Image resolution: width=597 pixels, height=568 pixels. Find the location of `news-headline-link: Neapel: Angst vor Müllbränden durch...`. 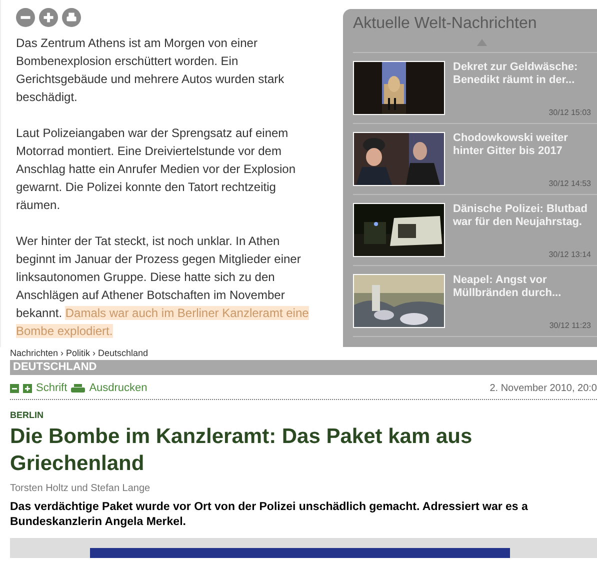

news-headline-link: Neapel: Angst vor Müllbränden durch... is located at coordinates (523, 287).